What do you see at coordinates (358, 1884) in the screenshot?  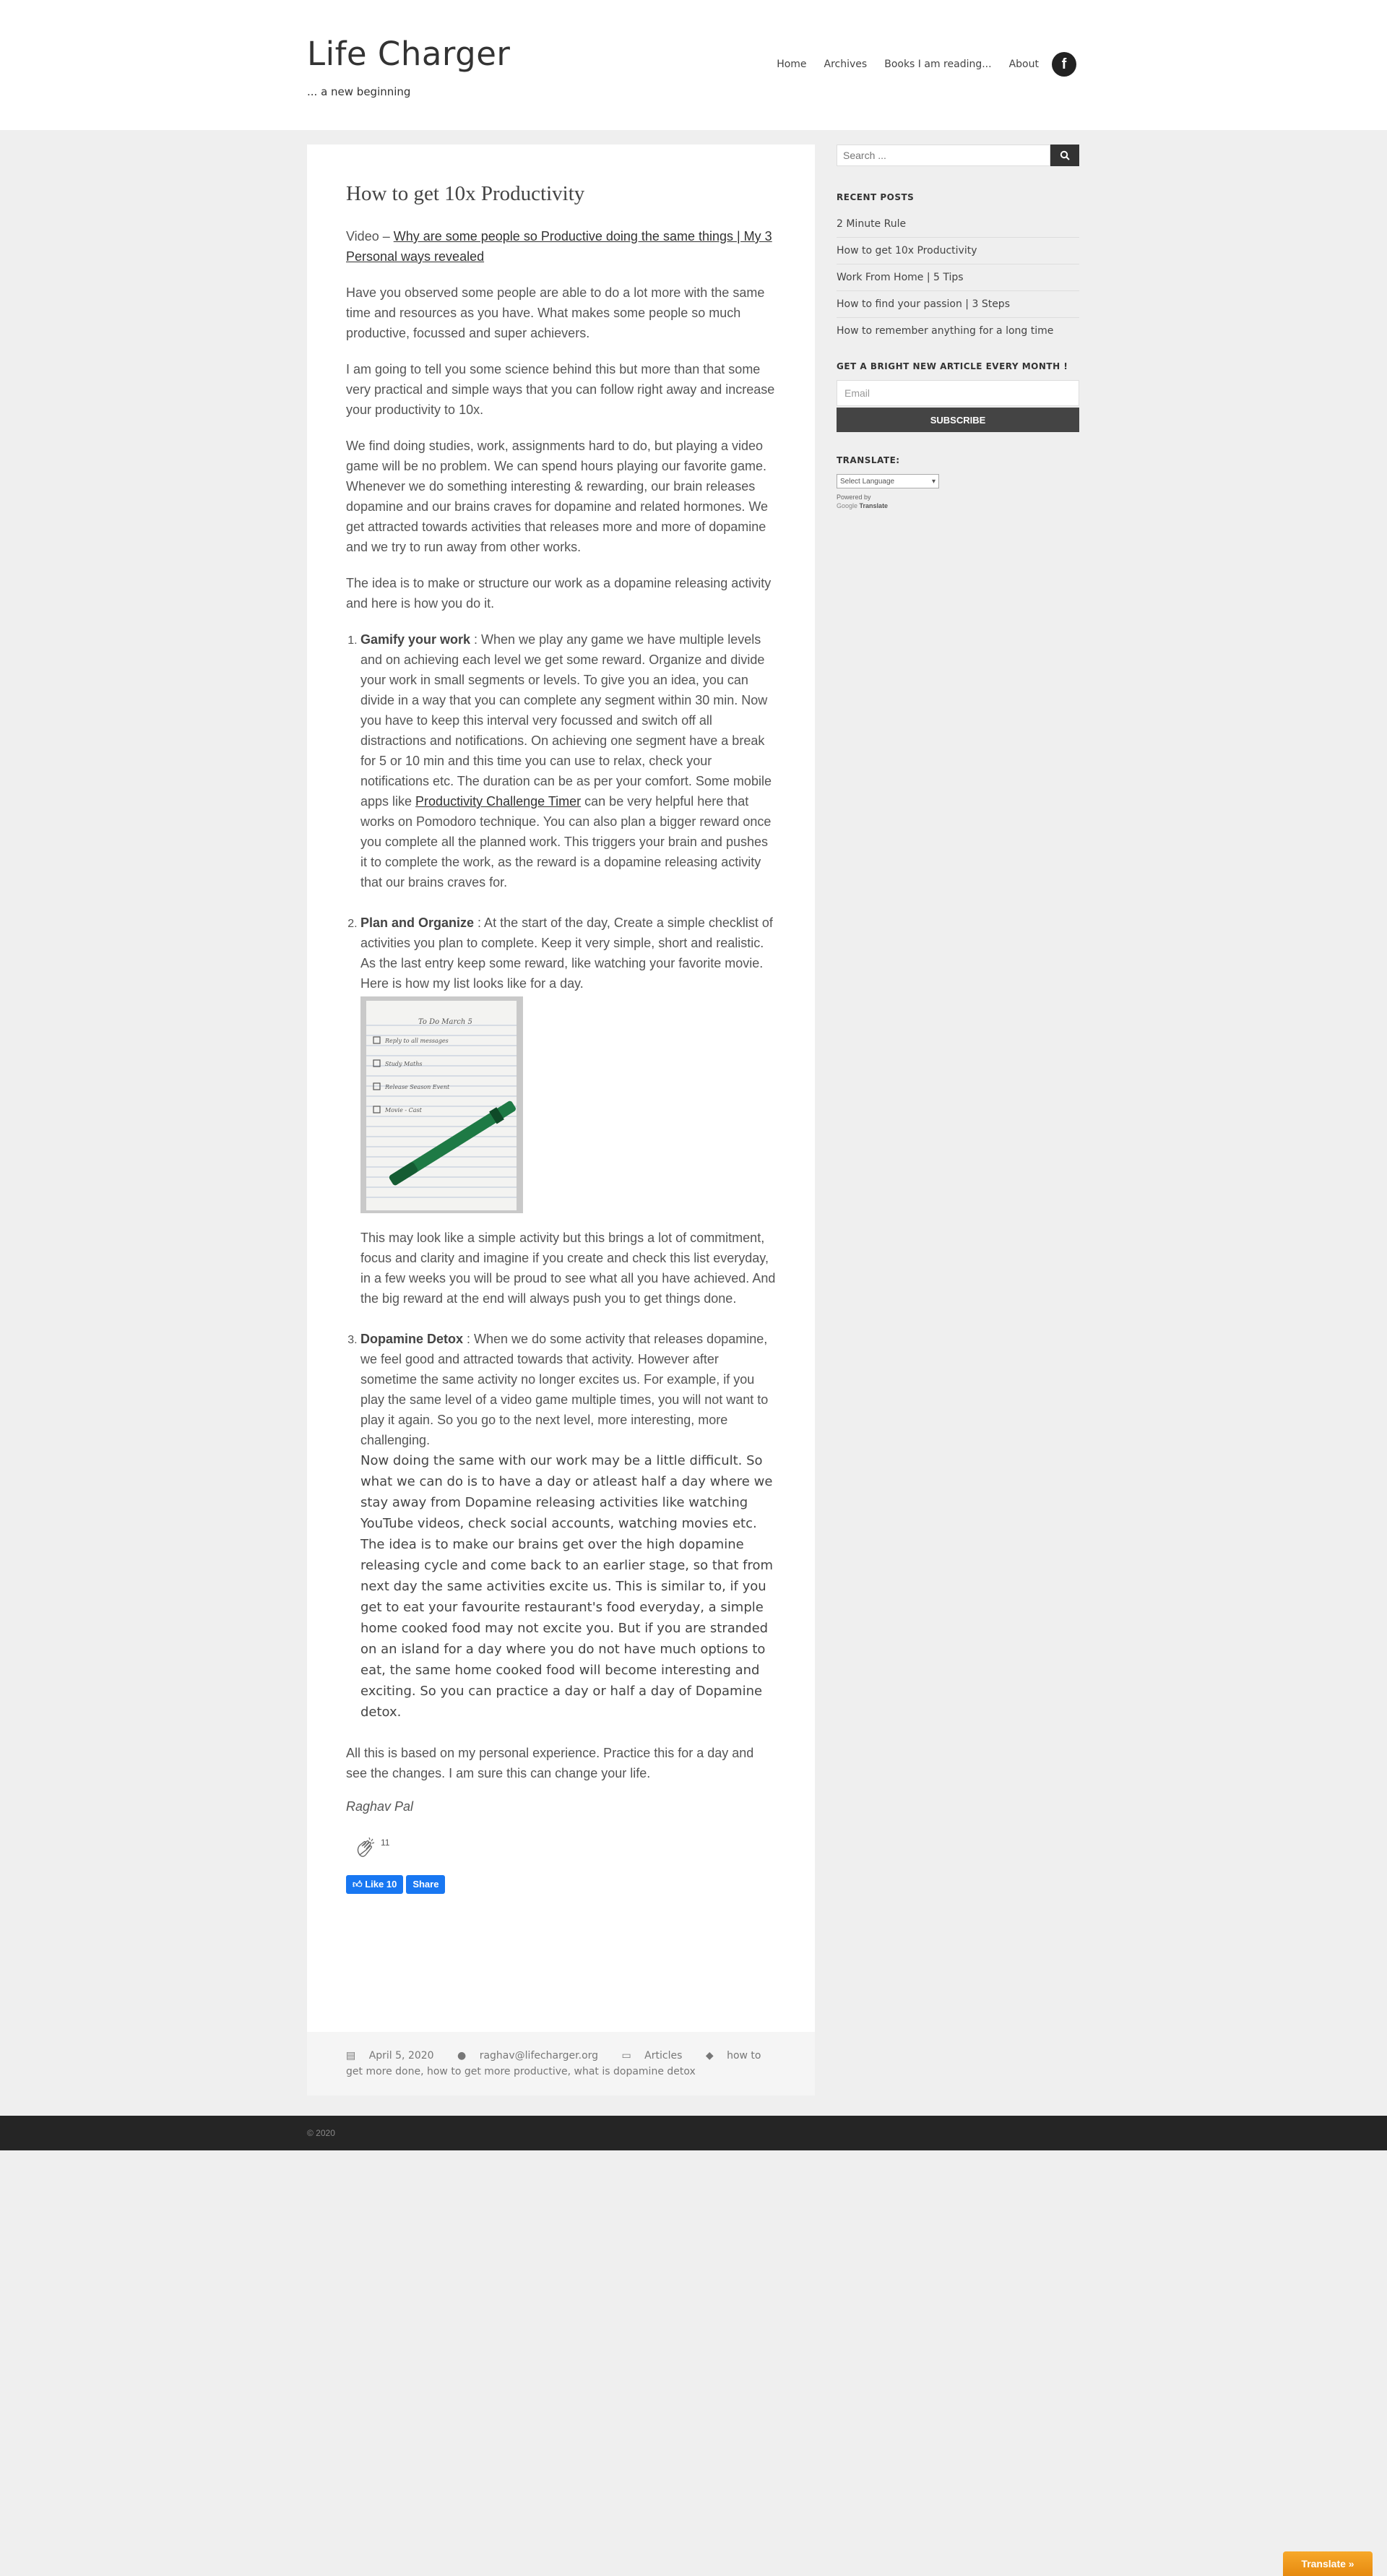 I see `thumbs-up-icon: 👍︎` at bounding box center [358, 1884].